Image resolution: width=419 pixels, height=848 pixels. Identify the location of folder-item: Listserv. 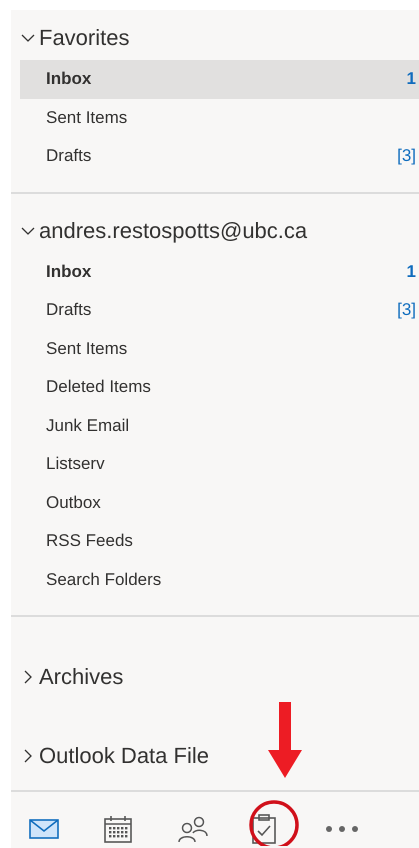
(219, 464).